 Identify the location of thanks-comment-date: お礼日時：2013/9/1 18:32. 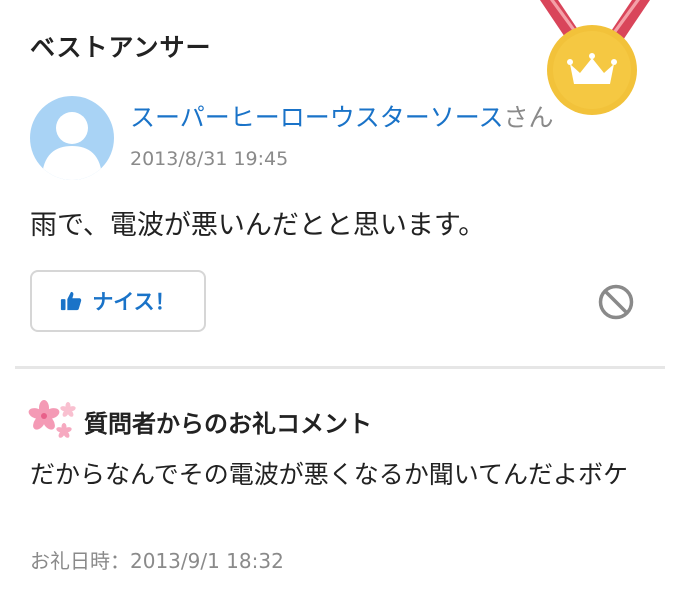
(157, 559).